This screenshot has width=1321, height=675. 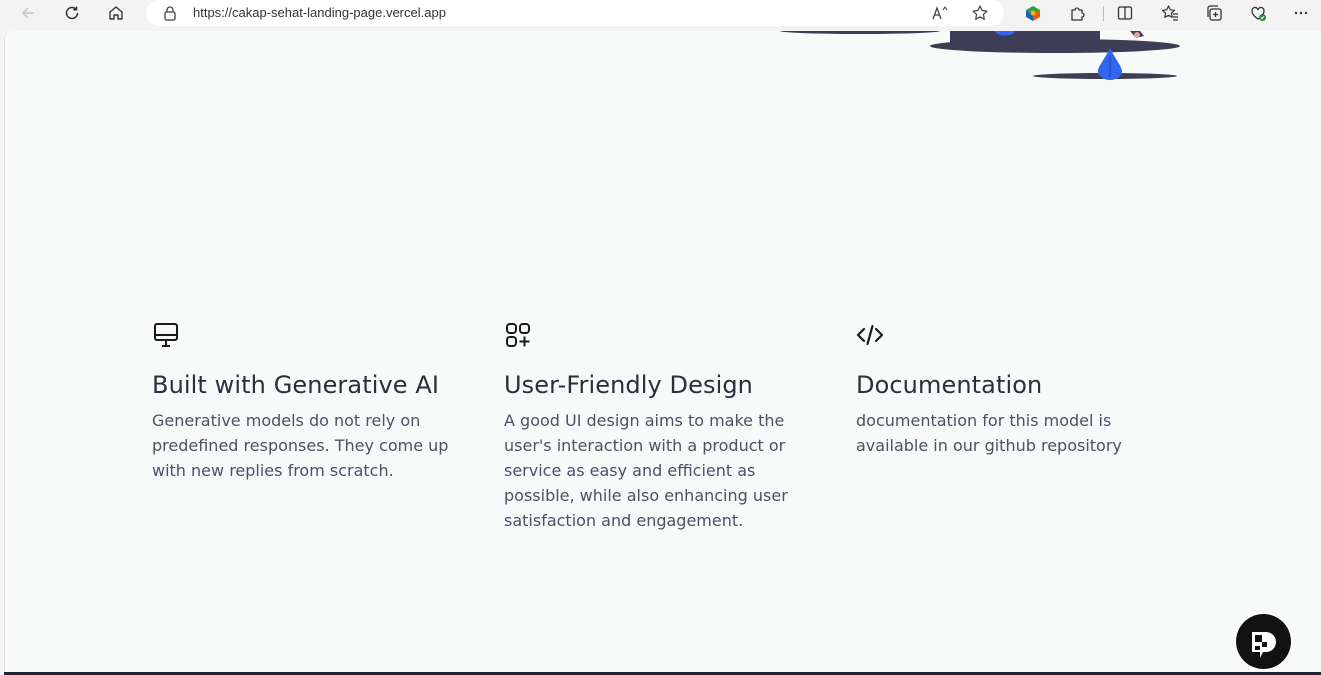 I want to click on extensions-puzzle-icon, so click(x=1077, y=13).